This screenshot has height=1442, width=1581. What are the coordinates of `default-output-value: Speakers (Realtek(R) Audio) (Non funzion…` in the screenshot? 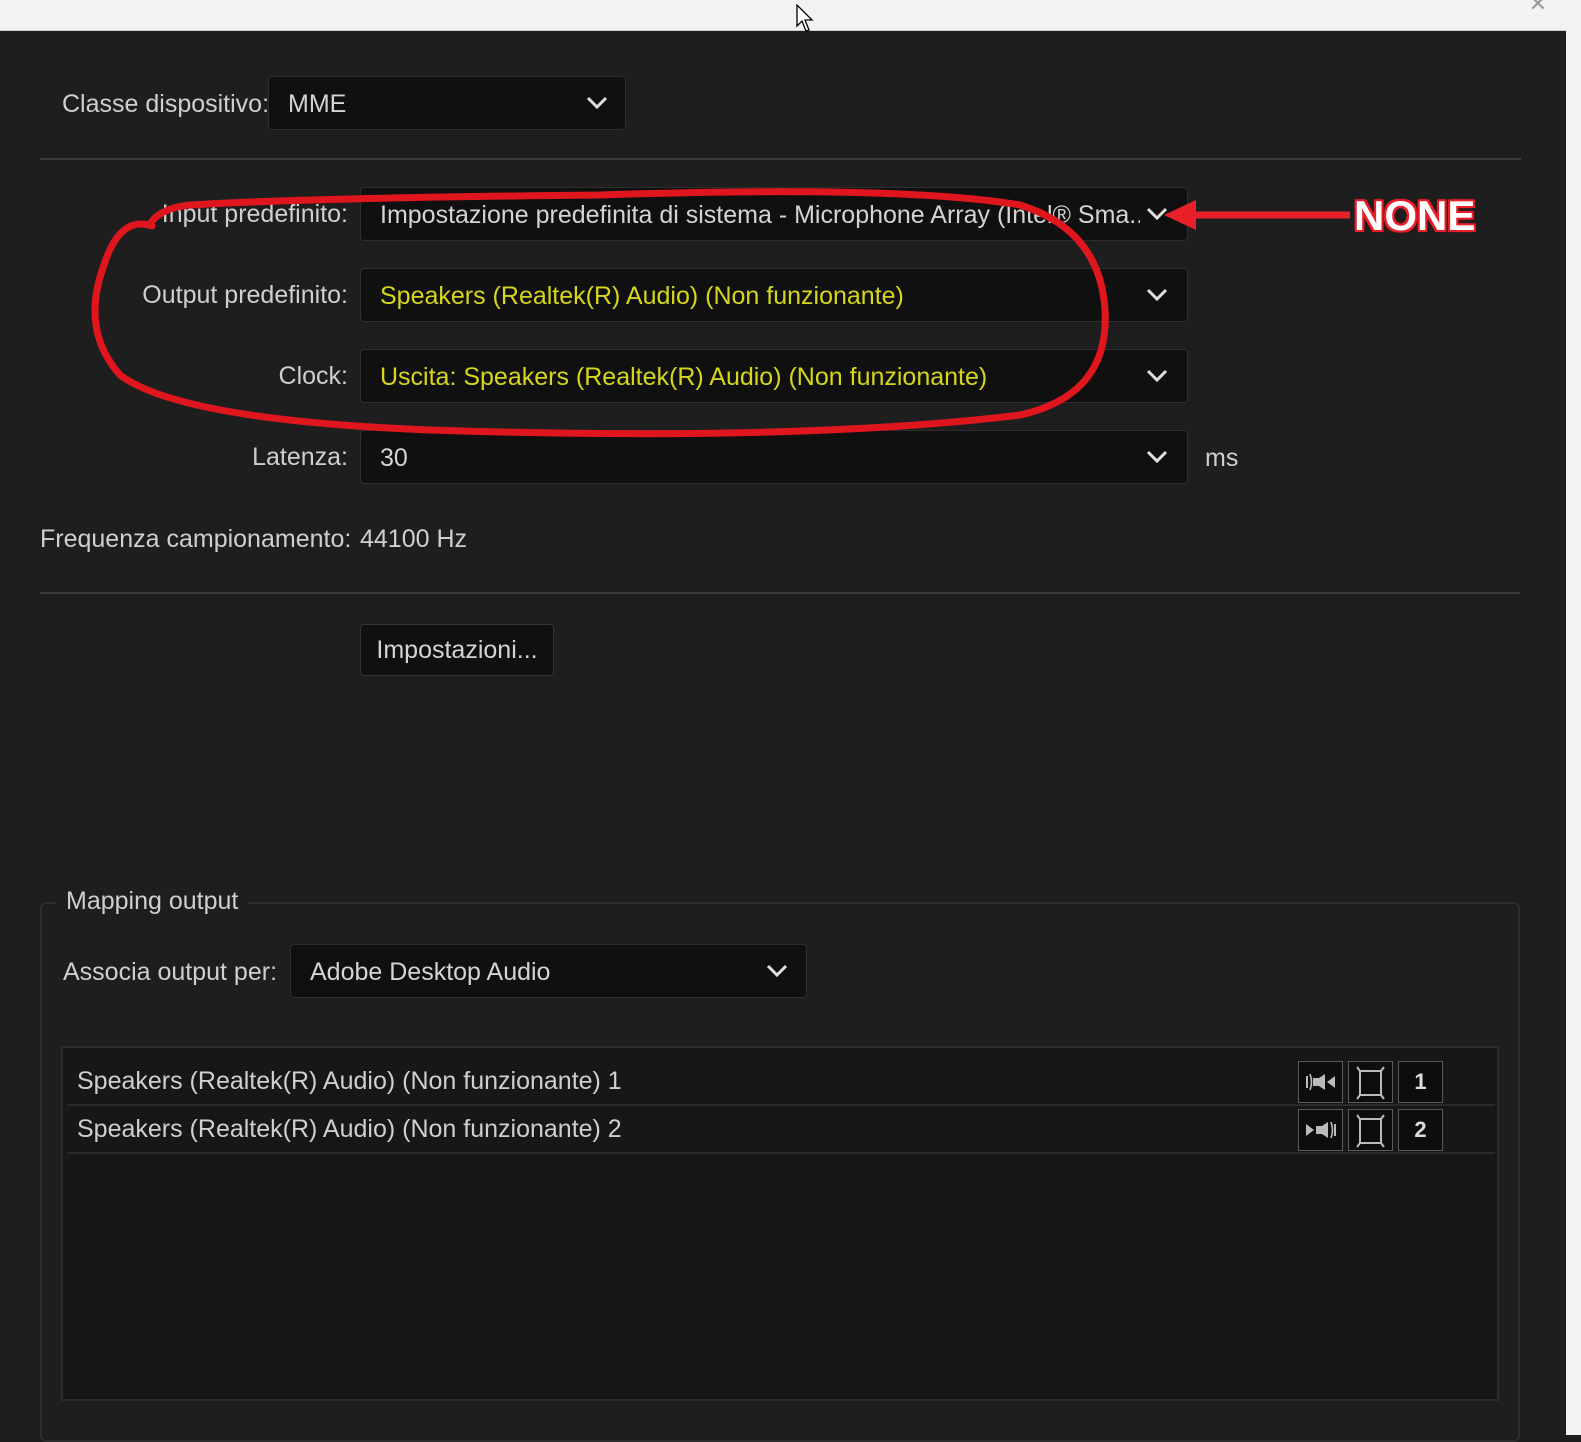 It's located at (642, 296).